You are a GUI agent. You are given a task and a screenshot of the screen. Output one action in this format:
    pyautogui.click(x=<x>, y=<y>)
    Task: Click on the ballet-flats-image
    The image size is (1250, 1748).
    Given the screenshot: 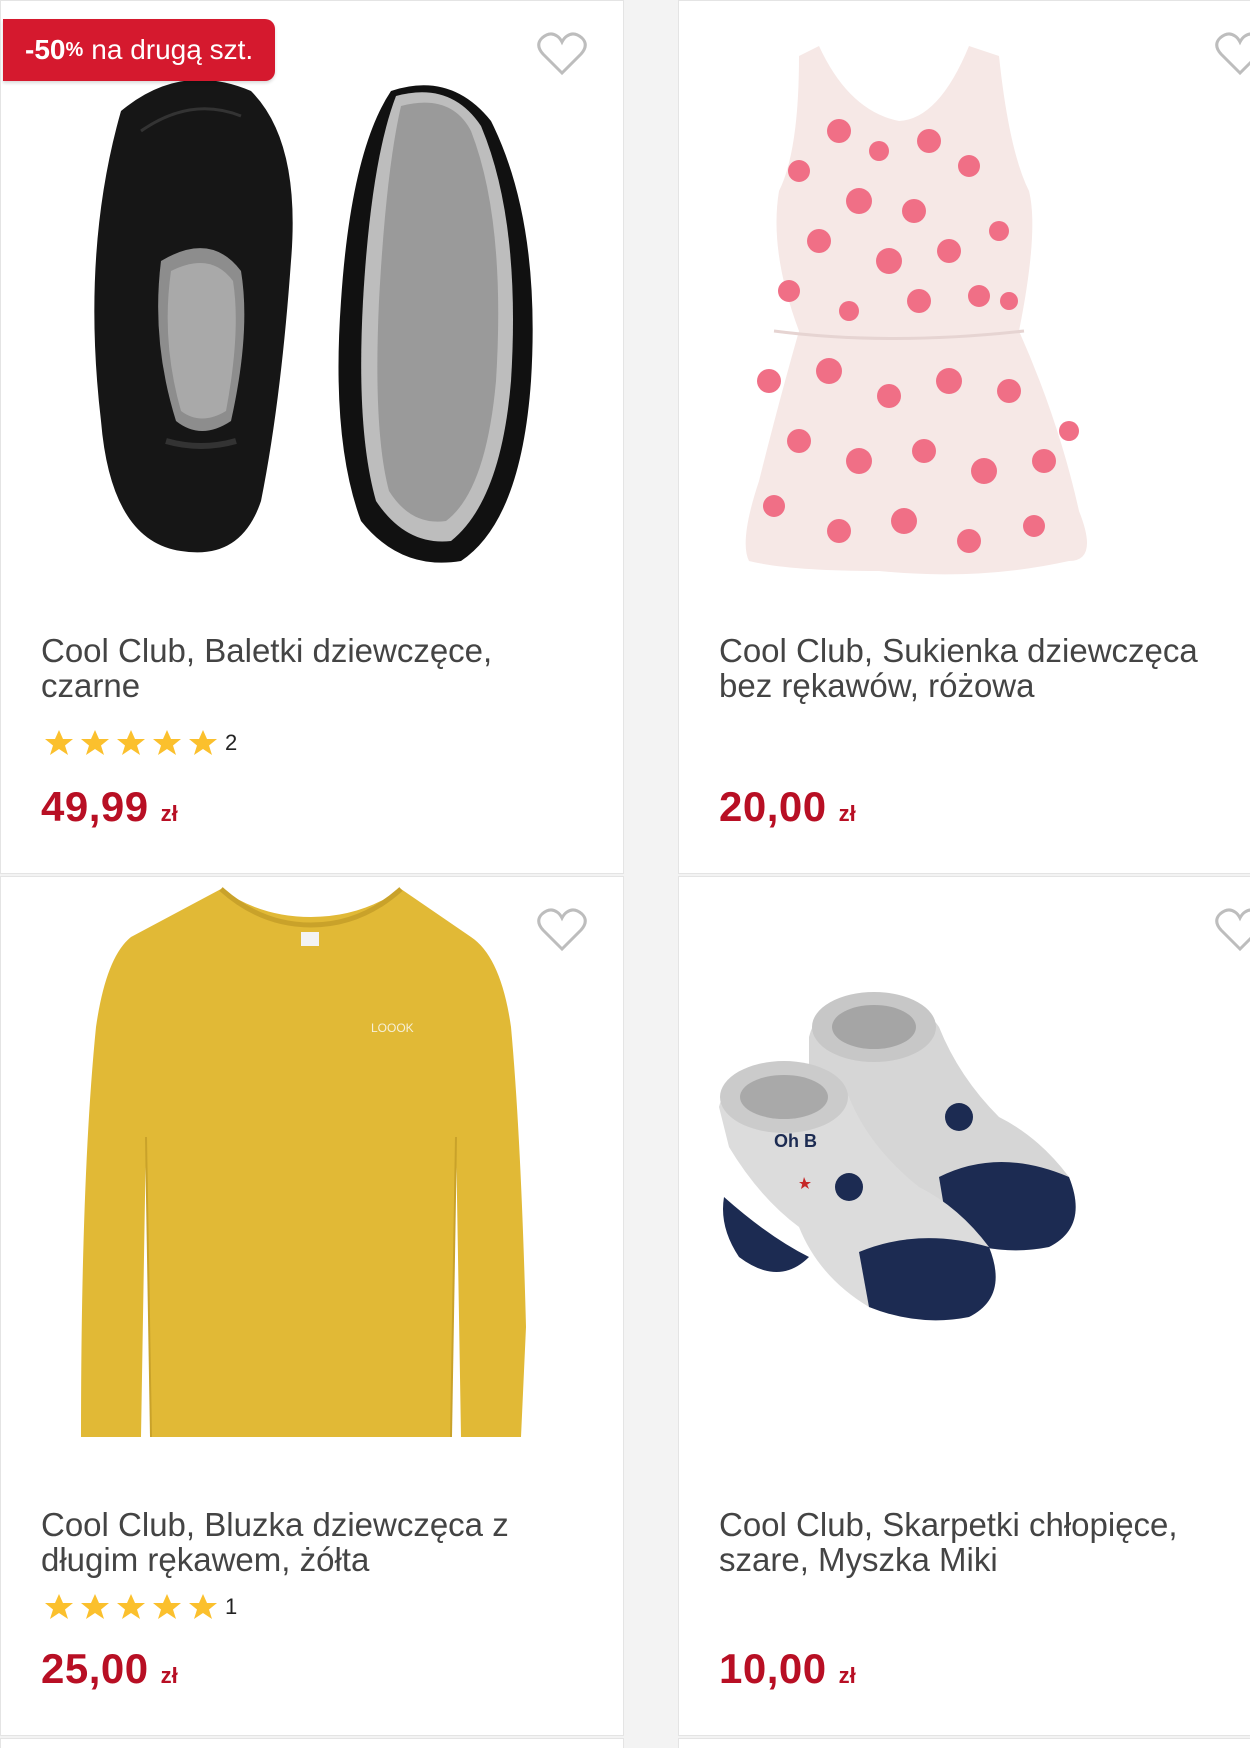 What is the action you would take?
    pyautogui.click(x=313, y=321)
    